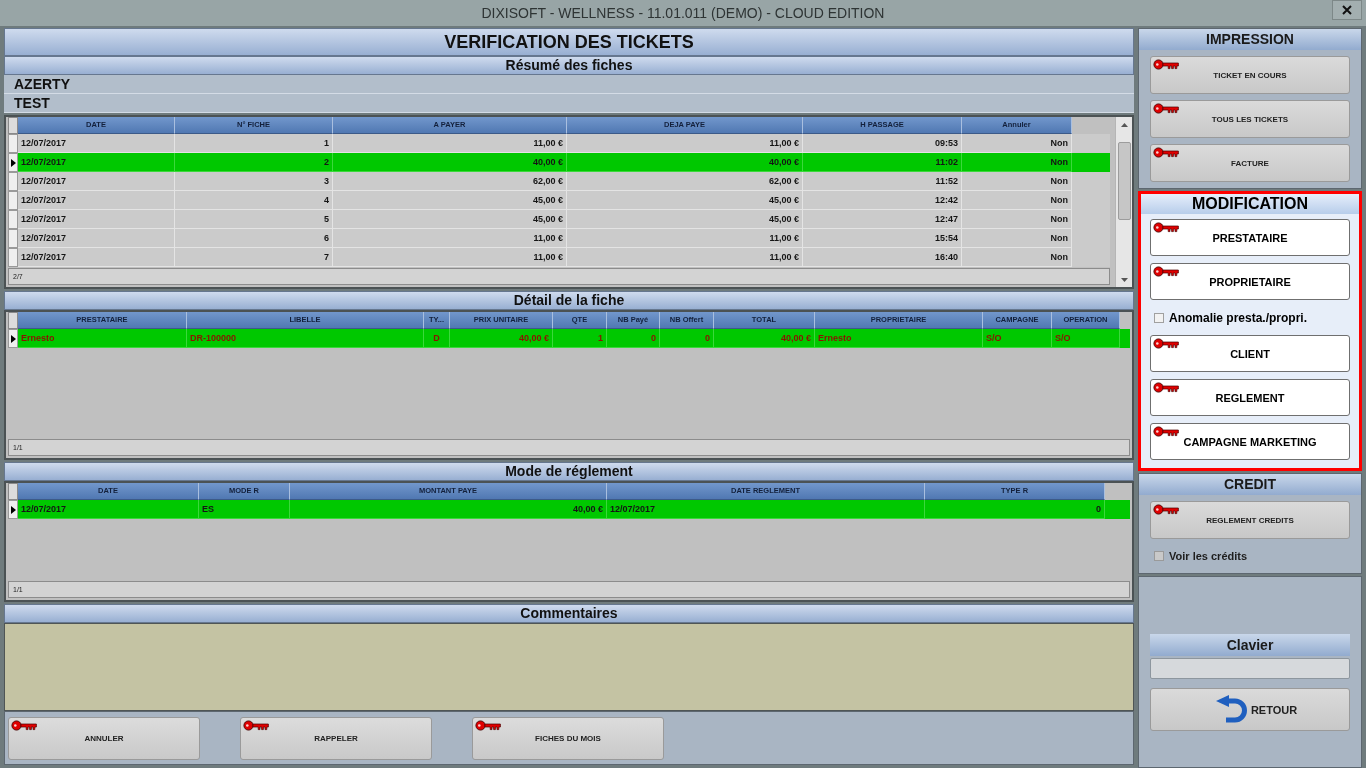  I want to click on action-button: REGLEMENT CREDITS, so click(1250, 520).